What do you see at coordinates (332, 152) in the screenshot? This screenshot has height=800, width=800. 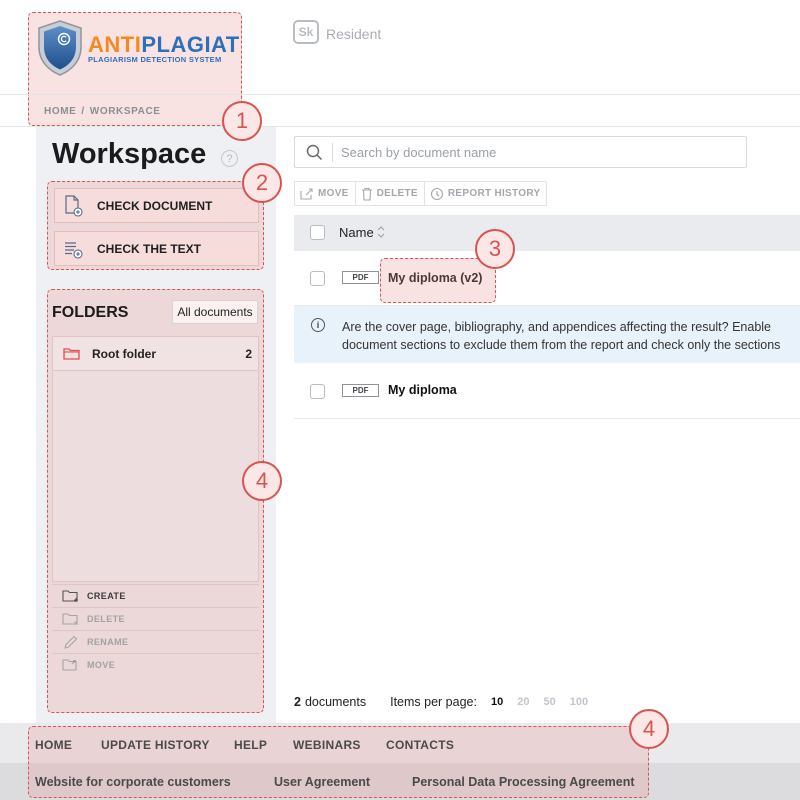 I see `search-divider` at bounding box center [332, 152].